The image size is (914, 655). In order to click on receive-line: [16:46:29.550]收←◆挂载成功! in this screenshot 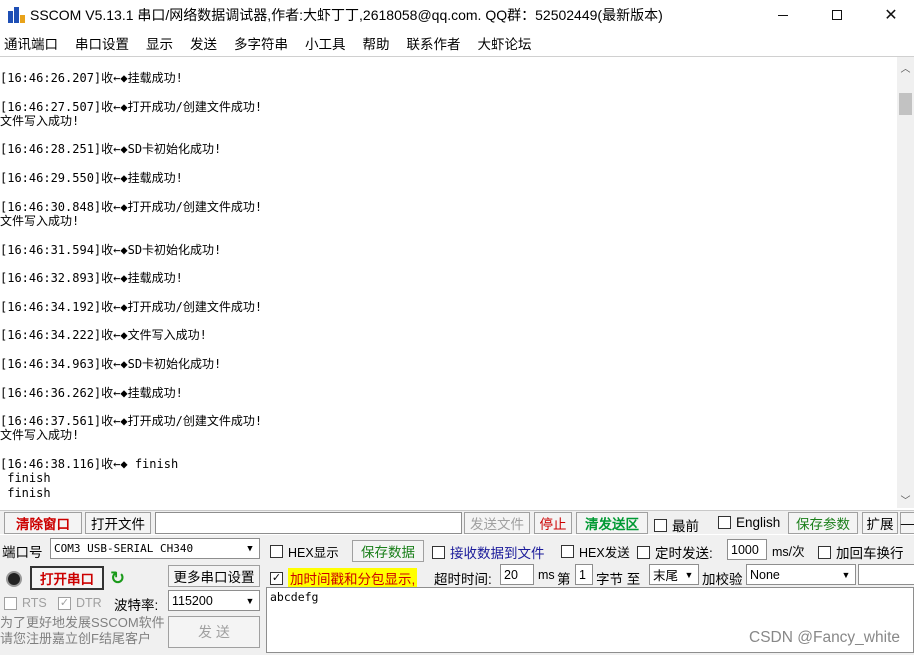, I will do `click(91, 178)`.